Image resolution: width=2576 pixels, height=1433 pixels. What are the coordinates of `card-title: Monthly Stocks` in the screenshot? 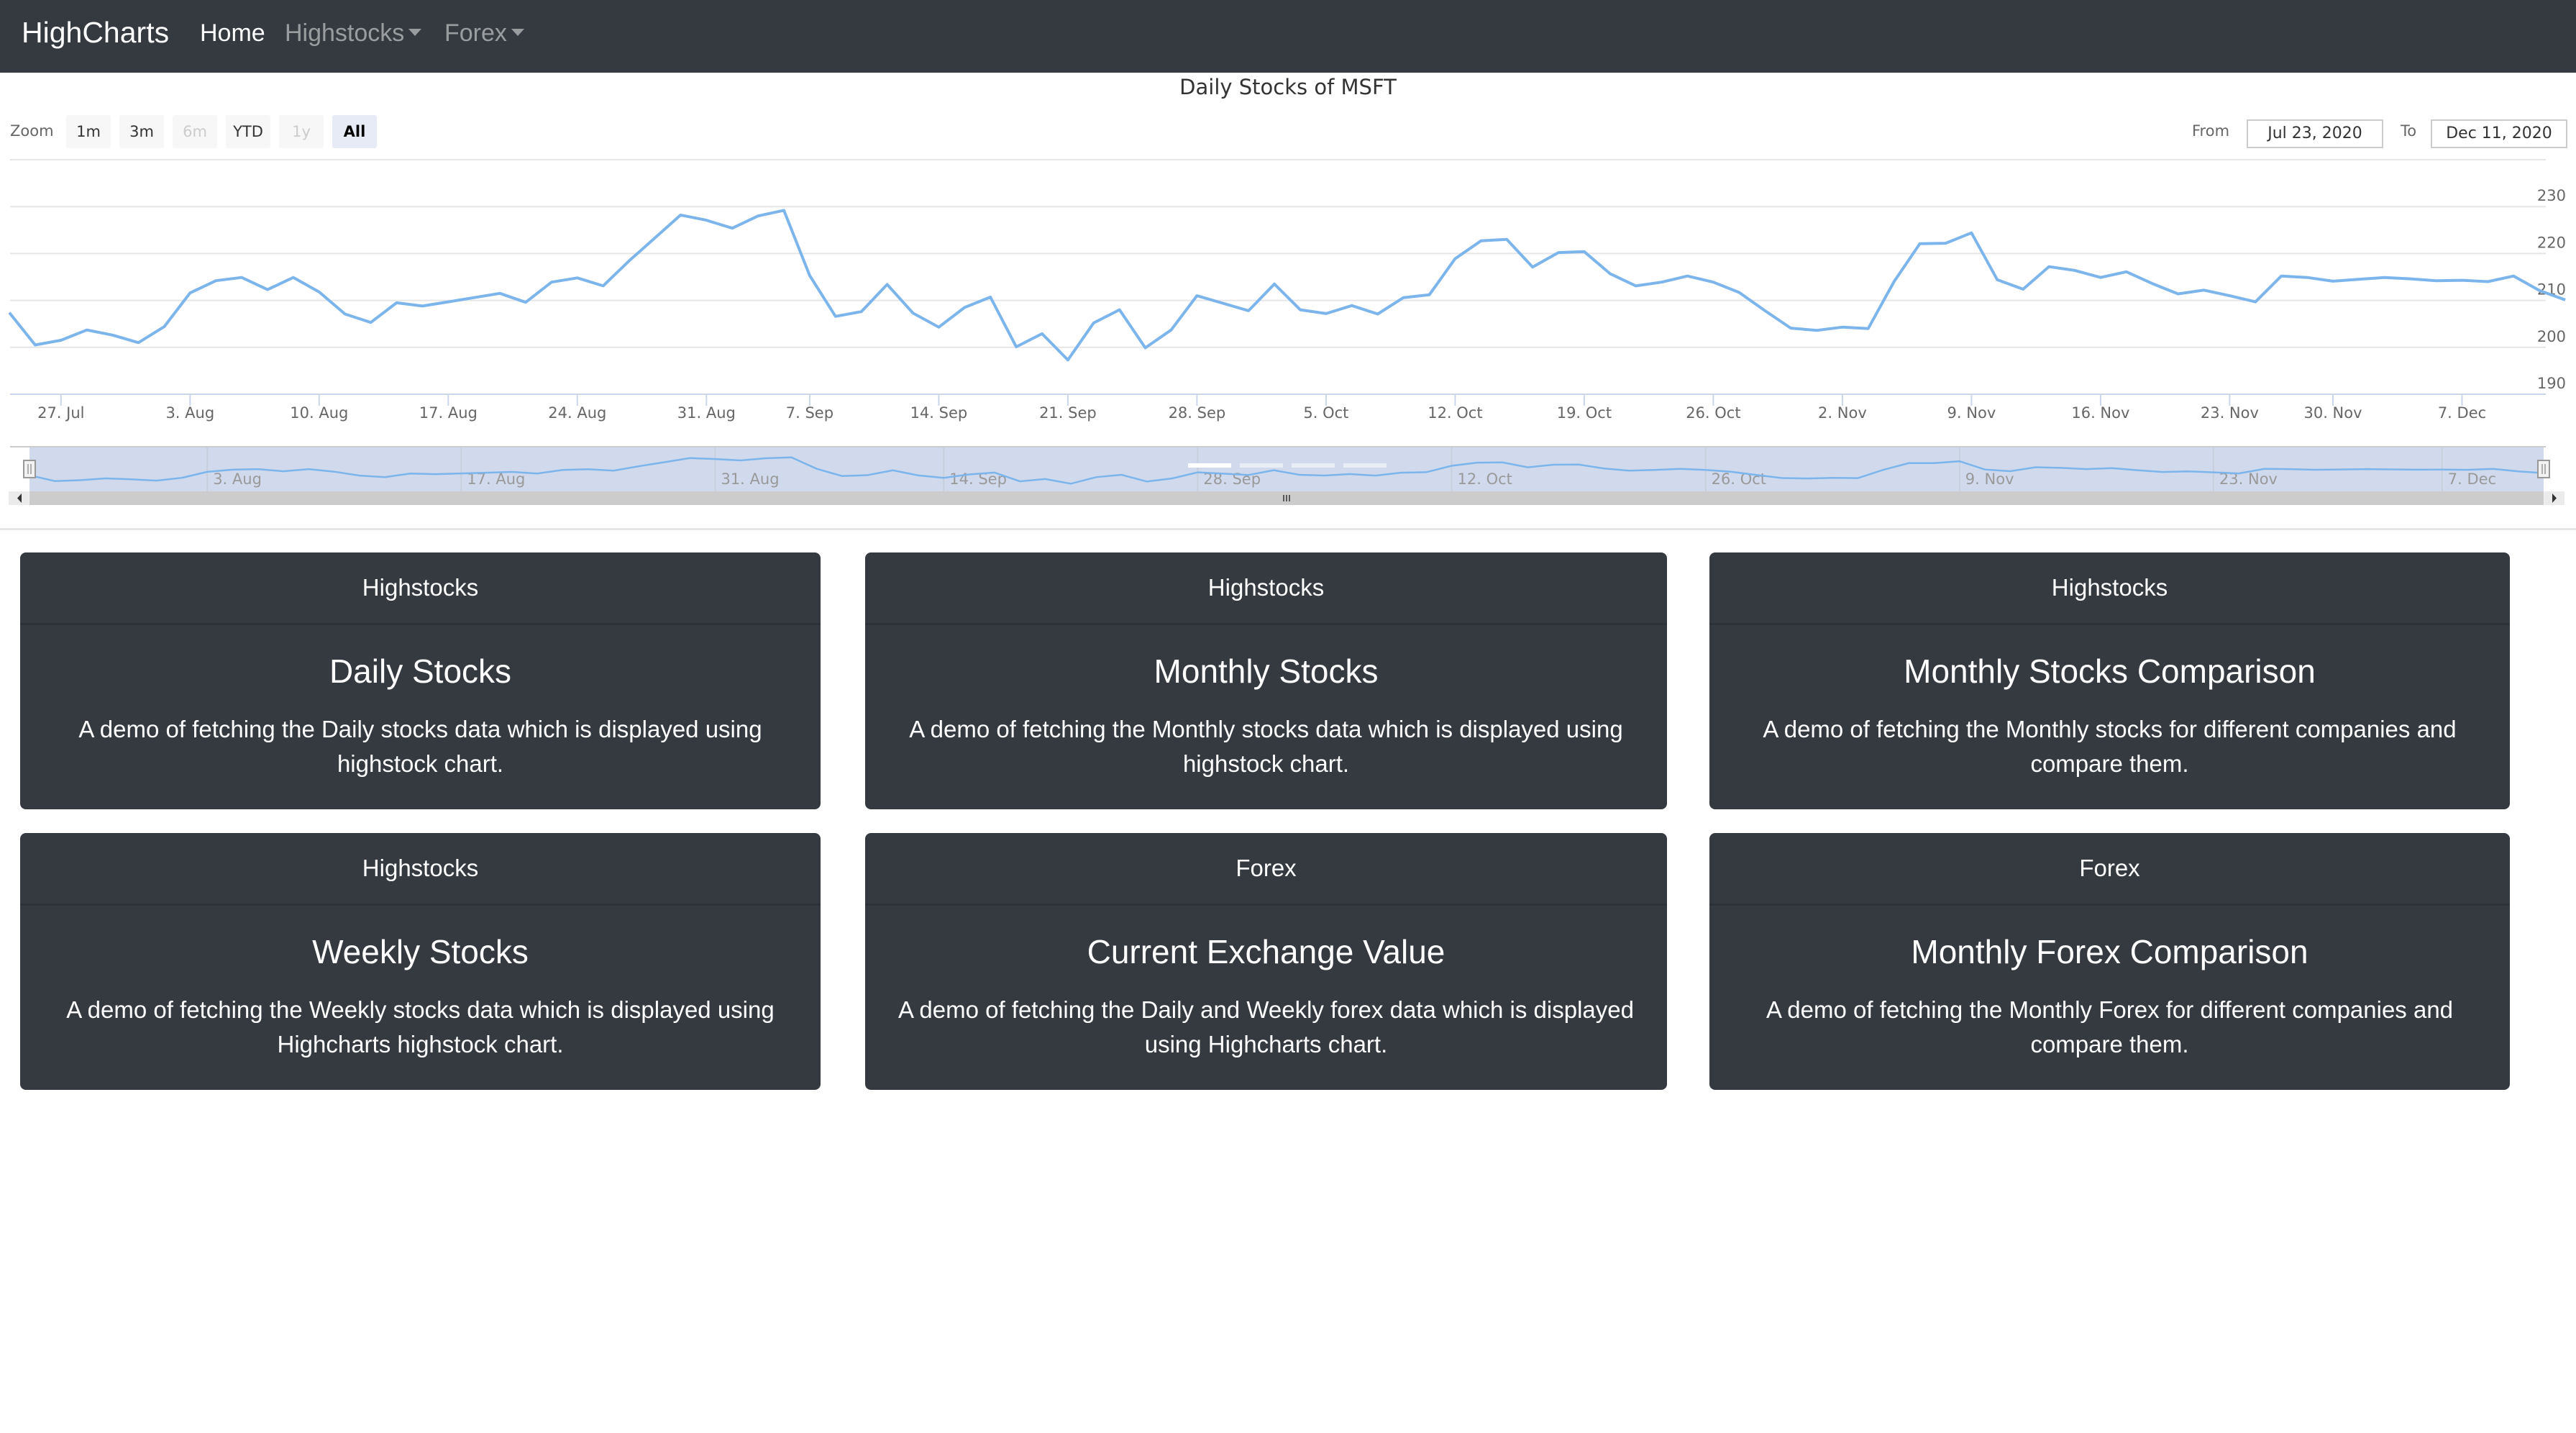 It's located at (1266, 671).